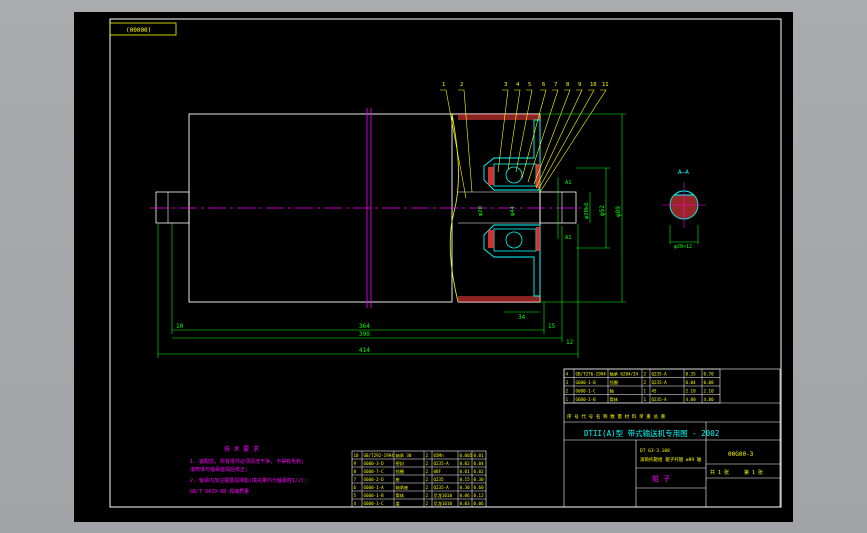  What do you see at coordinates (655, 391) in the screenshot?
I see `parts-cell: 45` at bounding box center [655, 391].